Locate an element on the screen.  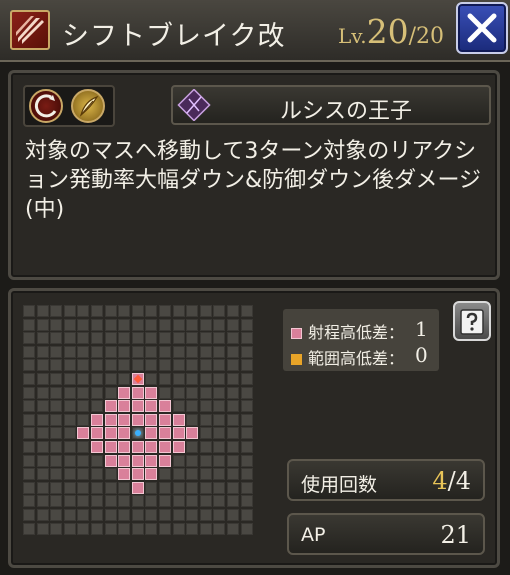
jump-icon is located at coordinates (46, 106).